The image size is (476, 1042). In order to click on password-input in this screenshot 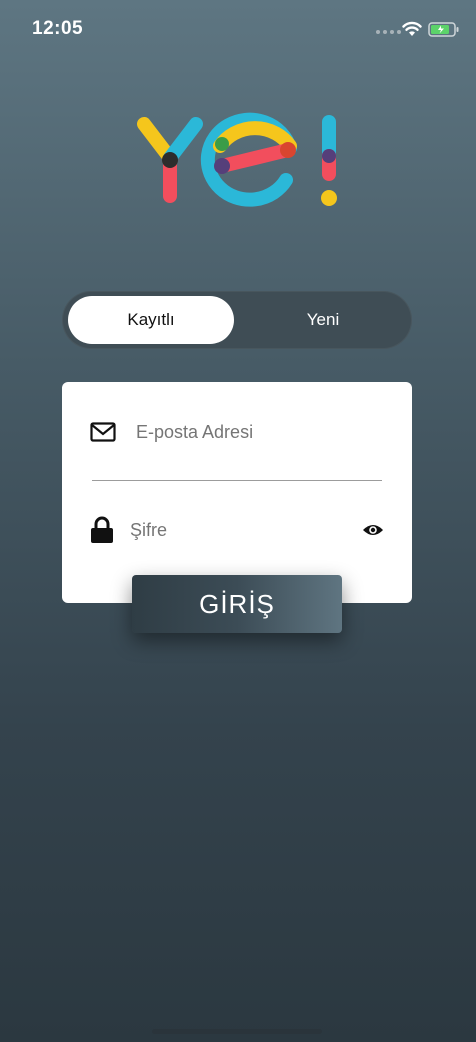, I will do `click(246, 530)`.